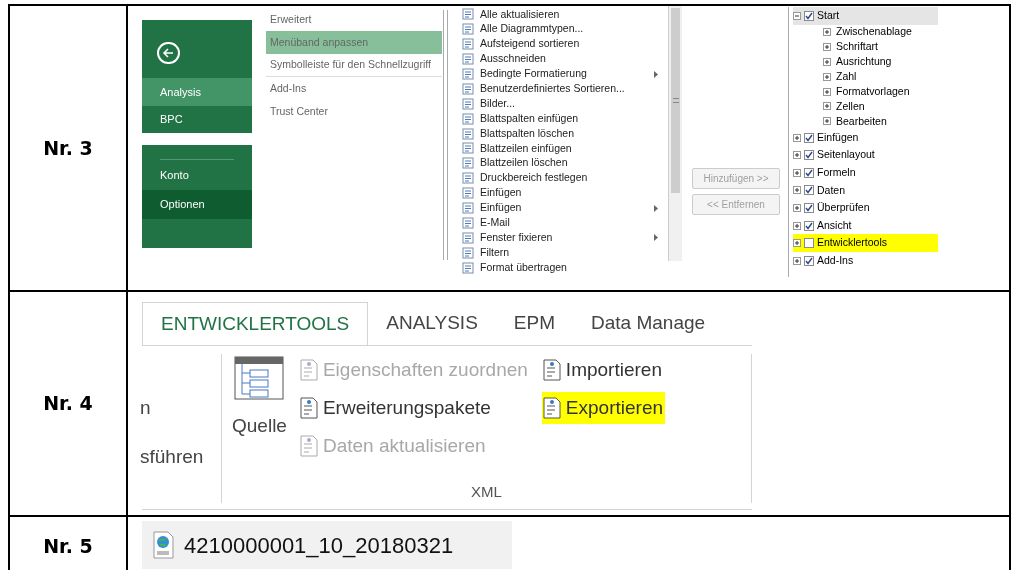  I want to click on ribbon-command: Importieren, so click(603, 370).